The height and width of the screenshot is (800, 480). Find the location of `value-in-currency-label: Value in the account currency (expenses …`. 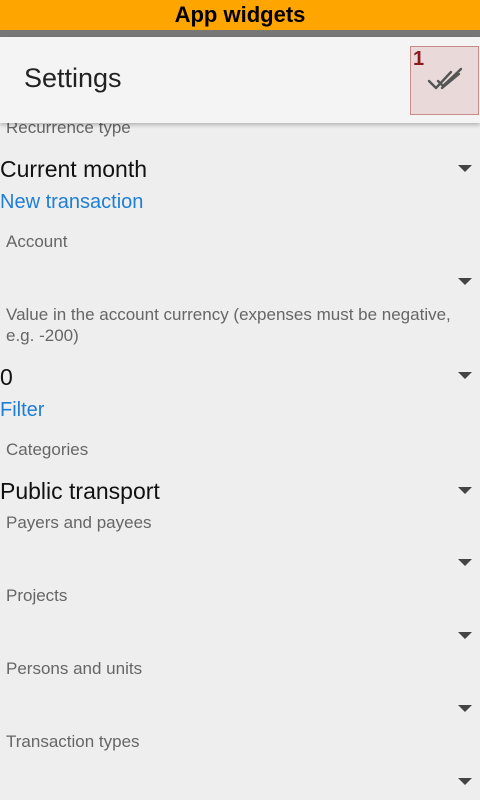

value-in-currency-label: Value in the account currency (expenses … is located at coordinates (228, 325).